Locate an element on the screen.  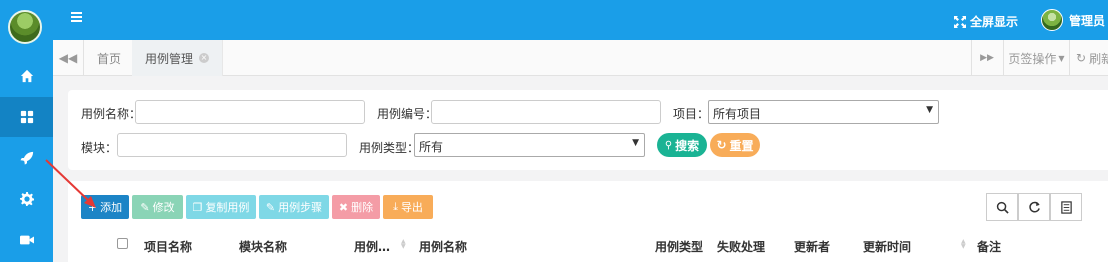
search-button: ⚲ 搜索 is located at coordinates (682, 145).